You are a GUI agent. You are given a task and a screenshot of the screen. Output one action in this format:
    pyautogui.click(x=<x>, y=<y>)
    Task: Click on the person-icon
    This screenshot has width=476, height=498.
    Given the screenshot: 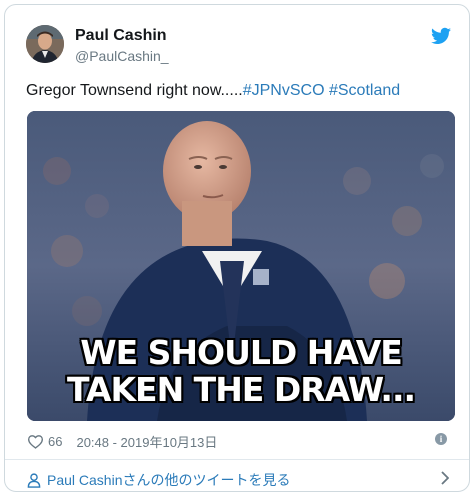 What is the action you would take?
    pyautogui.click(x=34, y=480)
    